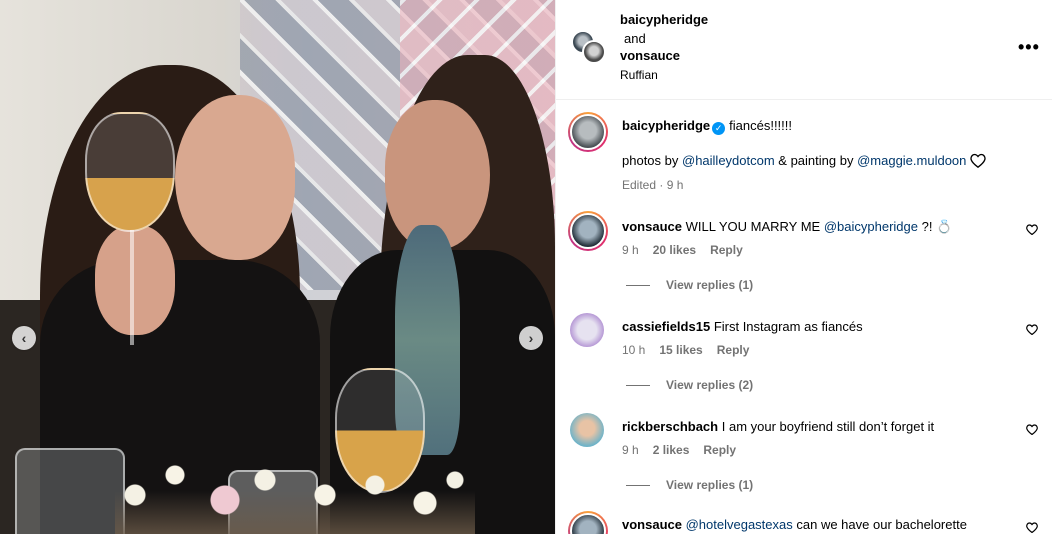 The image size is (1052, 534). I want to click on comment-meta: 10 h 15 likes Reply, so click(692, 350).